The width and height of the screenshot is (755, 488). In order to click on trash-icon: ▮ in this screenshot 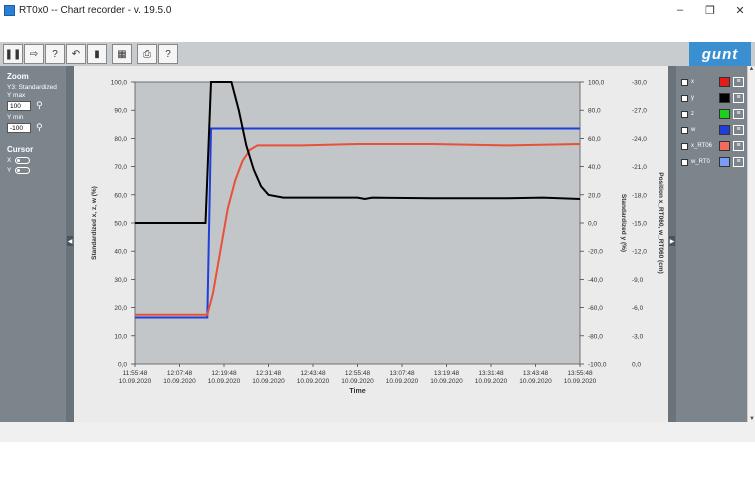, I will do `click(97, 54)`.